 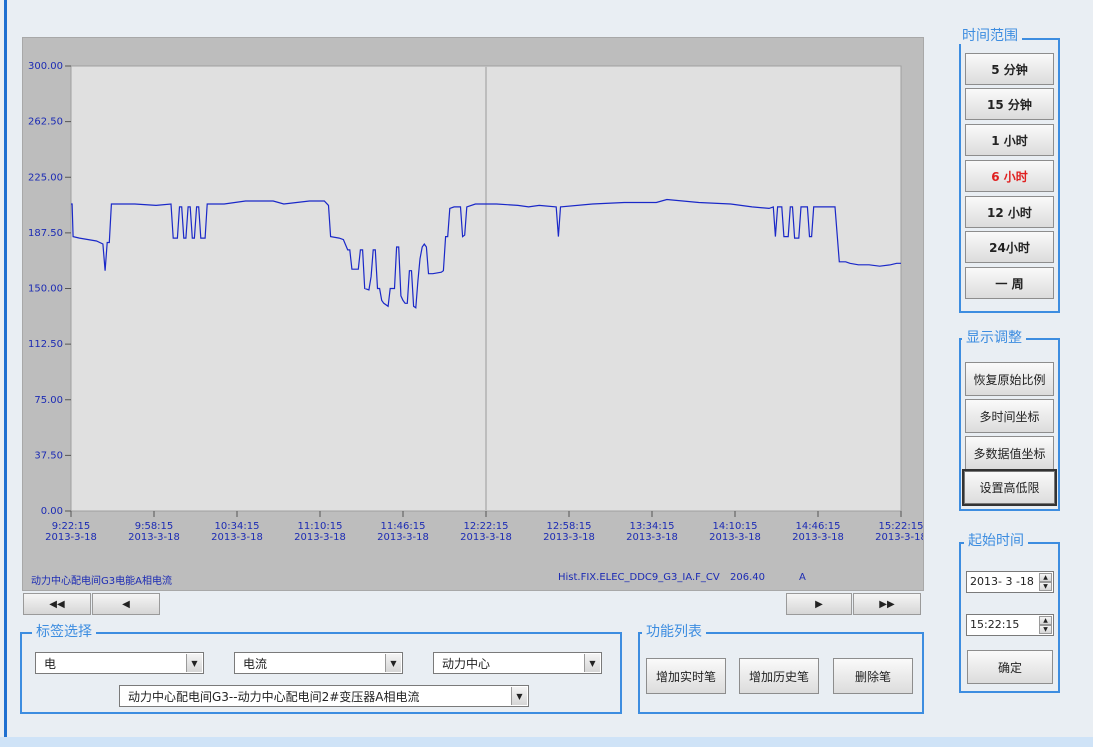 What do you see at coordinates (887, 604) in the screenshot?
I see `scroll-last-button: ▶▶` at bounding box center [887, 604].